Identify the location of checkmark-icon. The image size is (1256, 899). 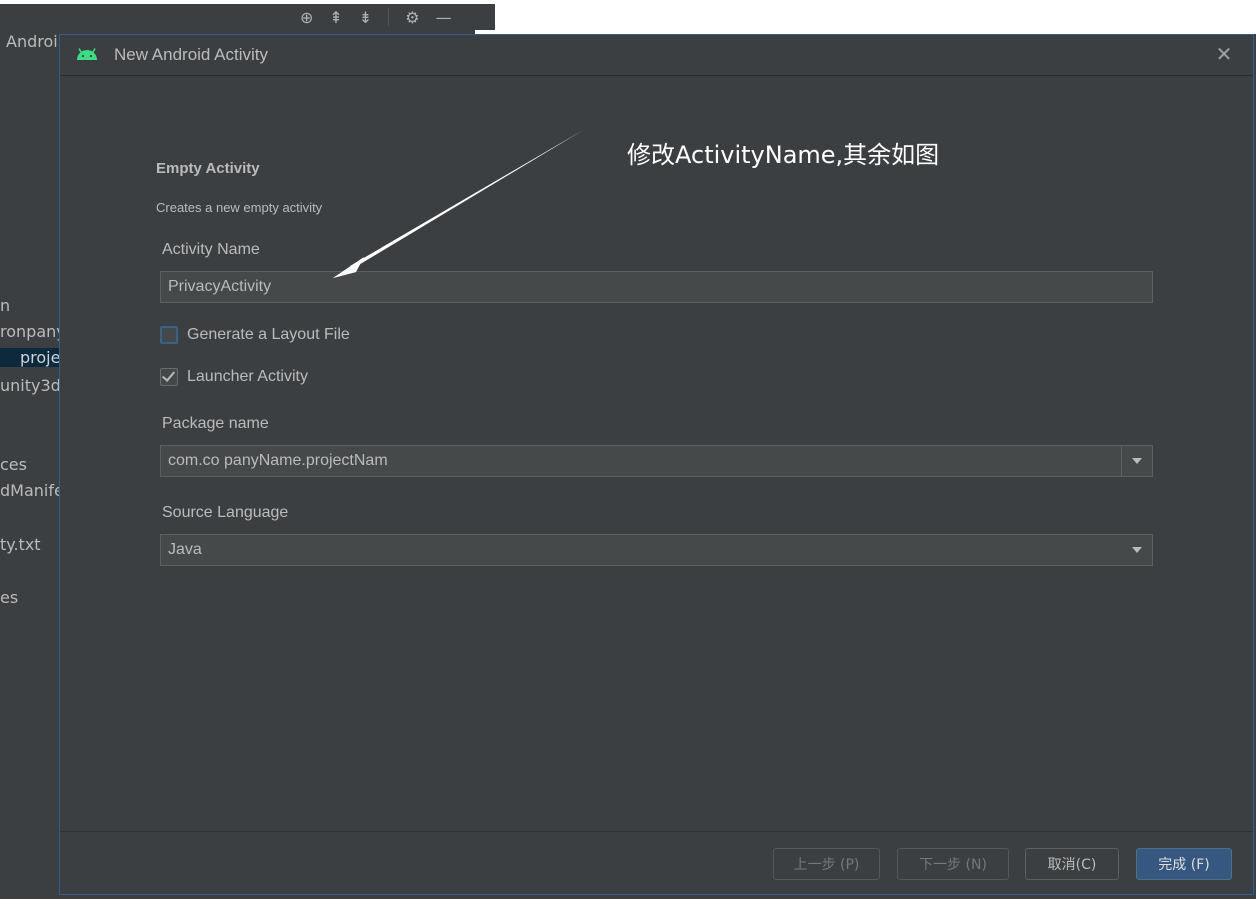
(168, 375).